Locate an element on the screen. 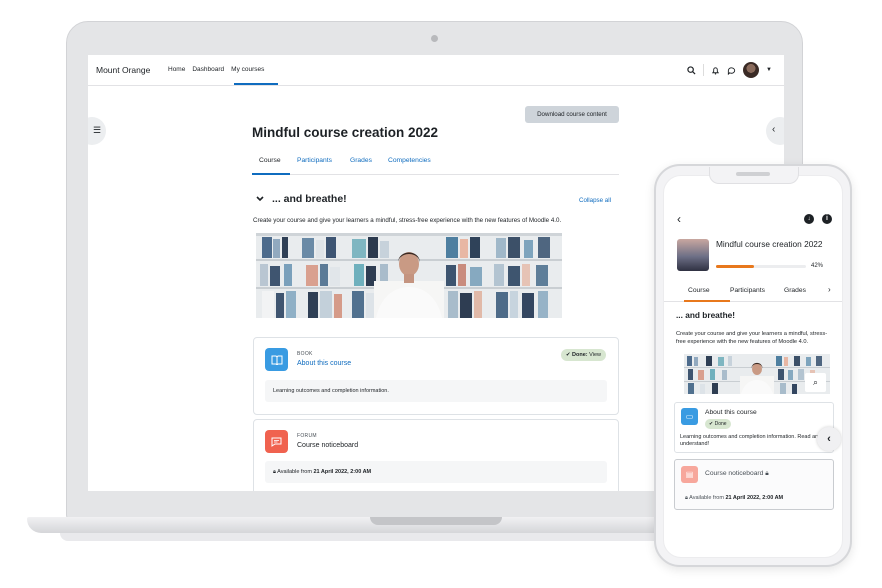 The width and height of the screenshot is (882, 588). section-header: ... and breathe! is located at coordinates (301, 199).